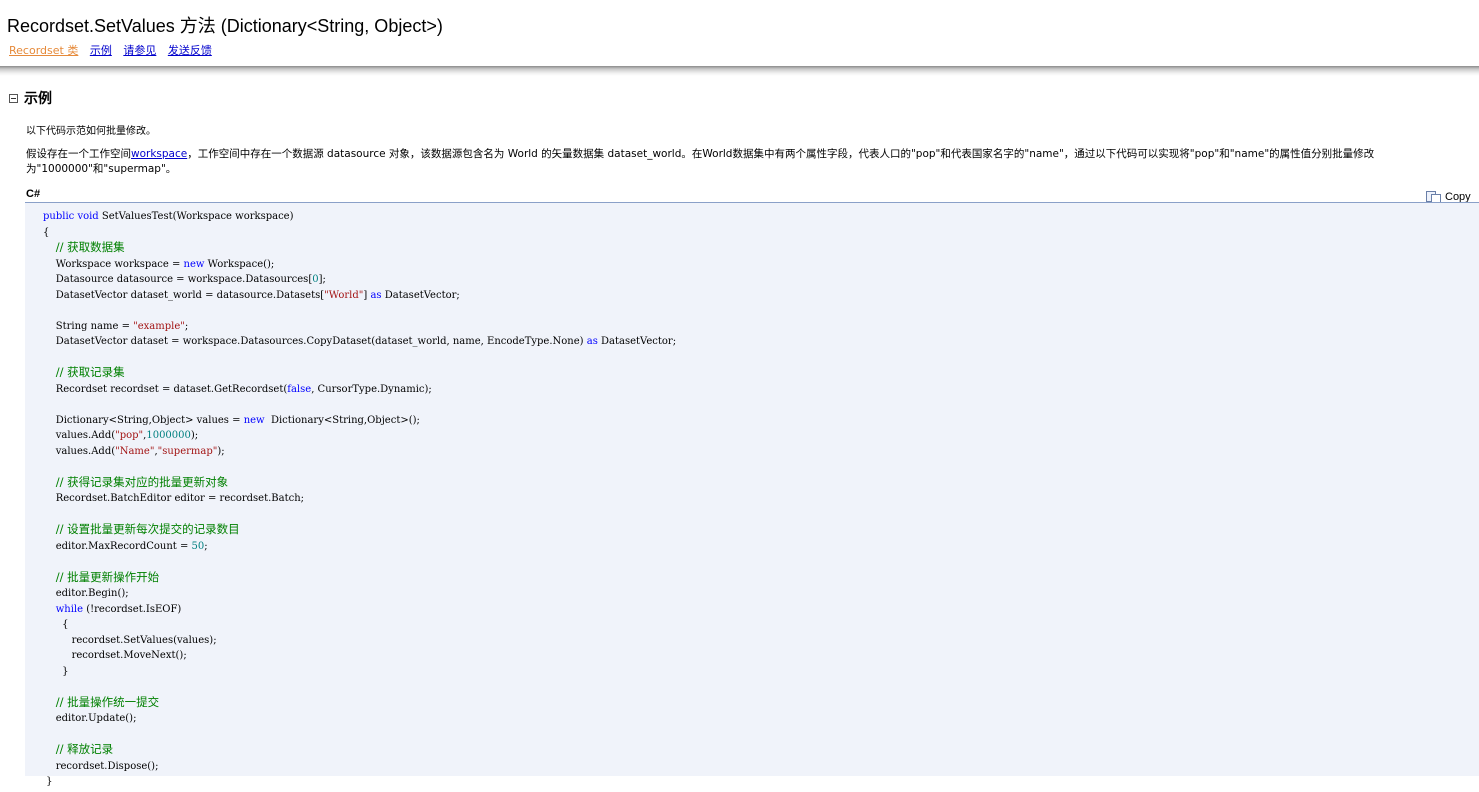  What do you see at coordinates (239, 264) in the screenshot?
I see `code-token: Workspace();` at bounding box center [239, 264].